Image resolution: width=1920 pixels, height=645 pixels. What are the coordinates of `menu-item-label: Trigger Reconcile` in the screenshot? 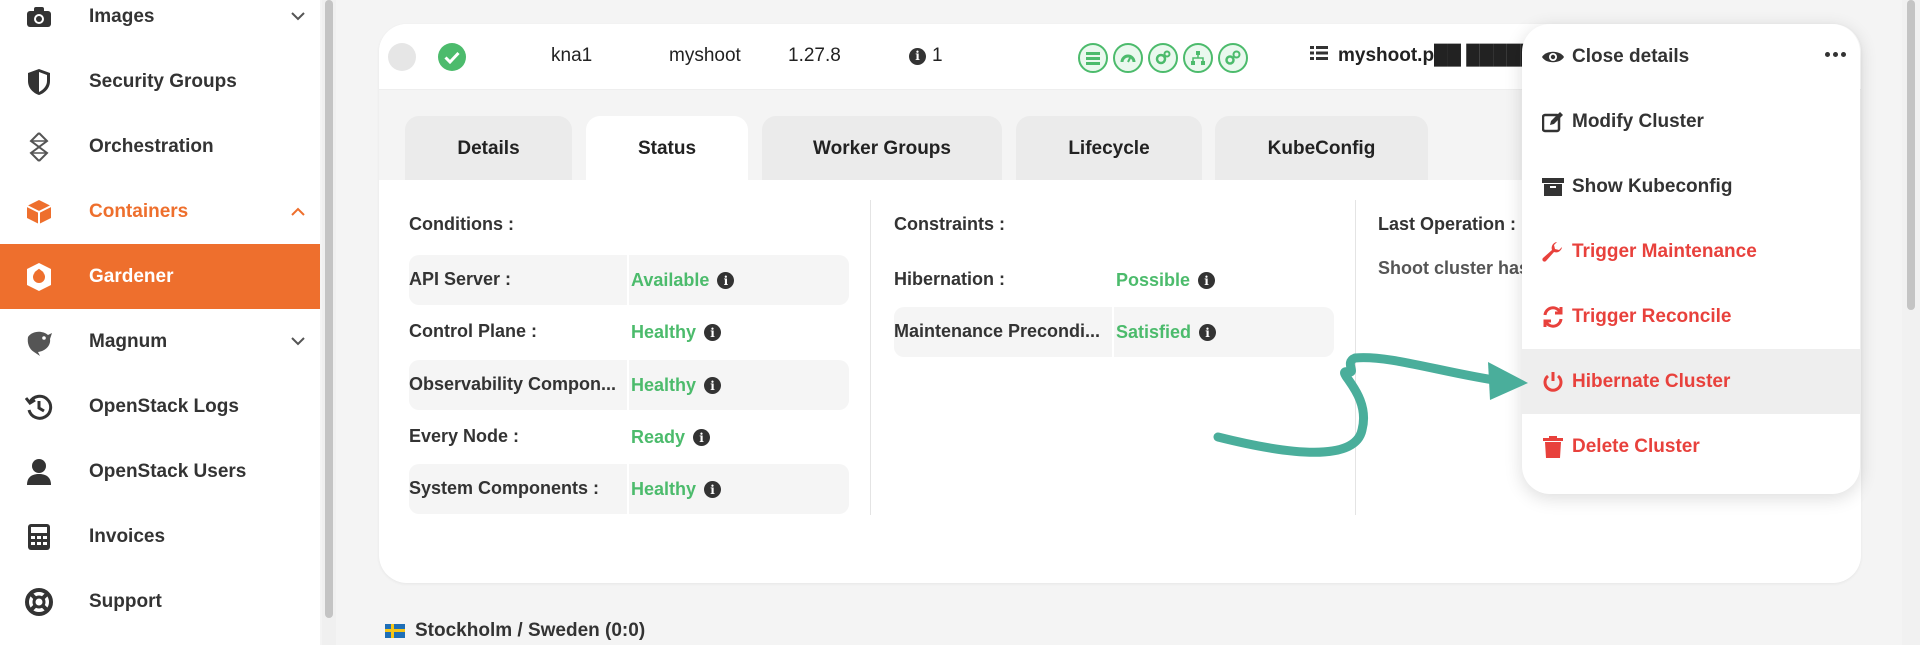 It's located at (1652, 316).